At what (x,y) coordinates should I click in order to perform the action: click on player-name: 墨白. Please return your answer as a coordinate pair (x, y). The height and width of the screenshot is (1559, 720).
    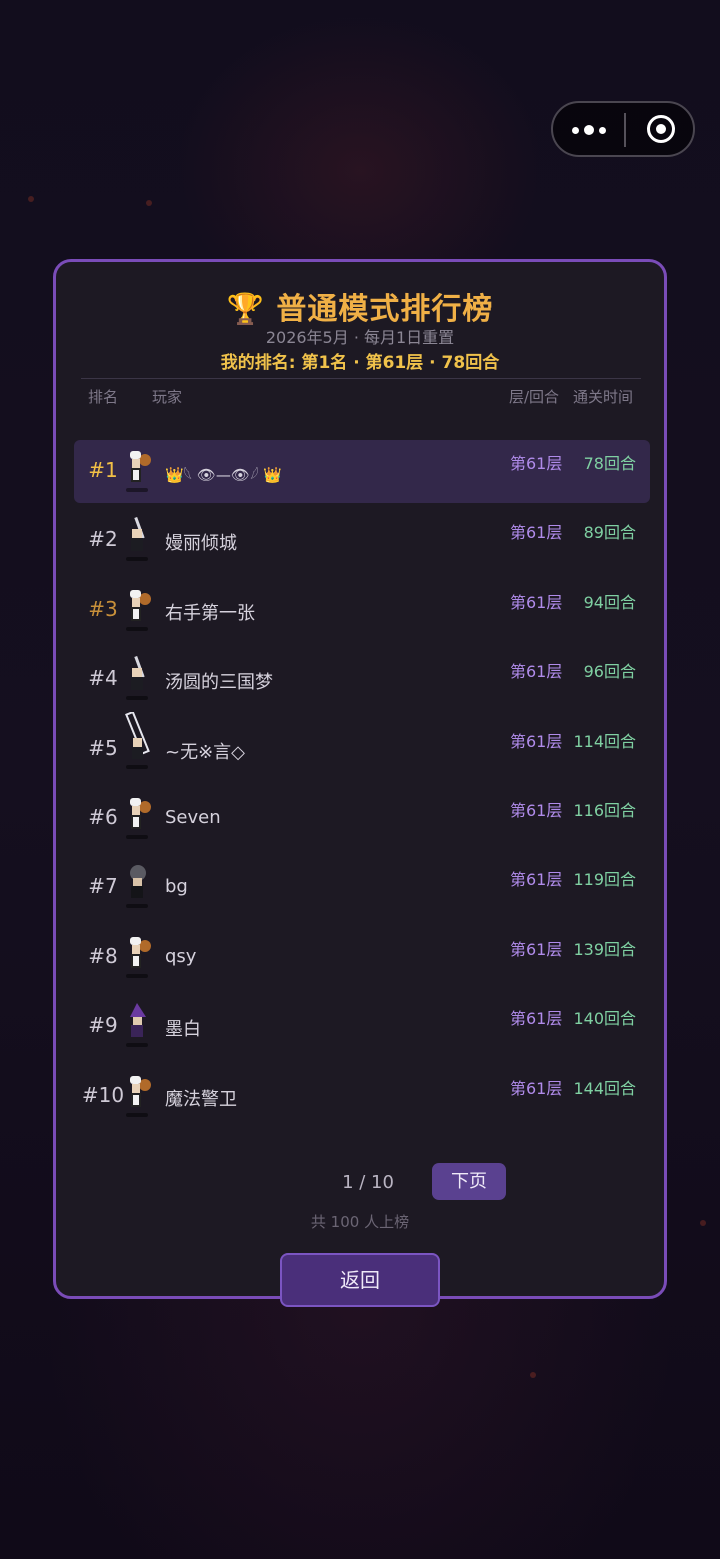
    Looking at the image, I should click on (183, 1029).